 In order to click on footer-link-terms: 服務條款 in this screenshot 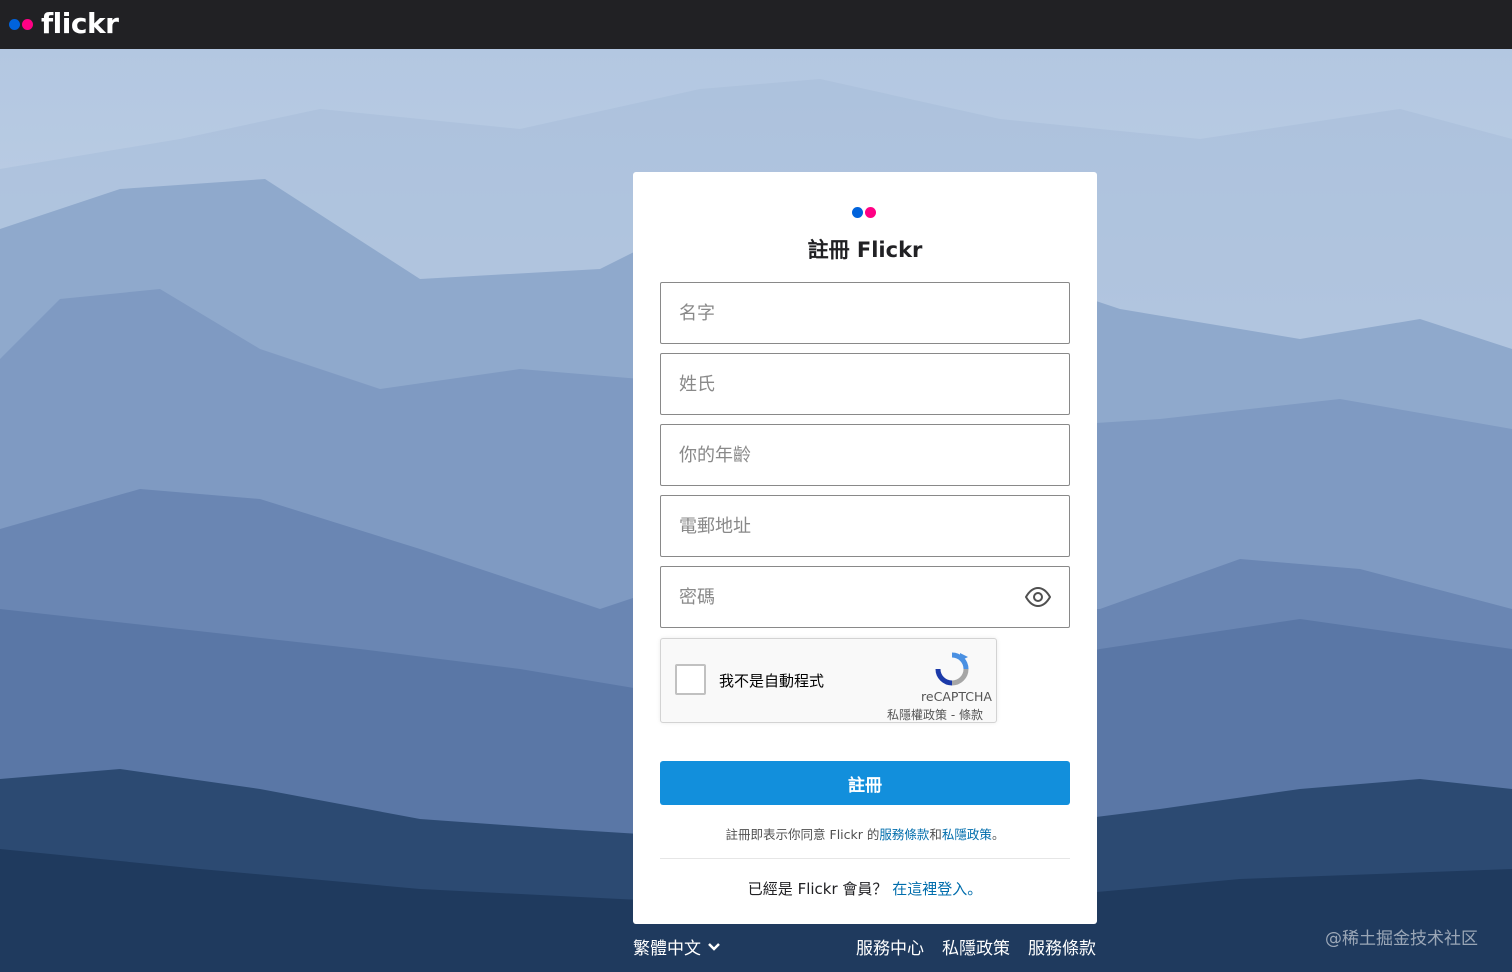, I will do `click(1062, 946)`.